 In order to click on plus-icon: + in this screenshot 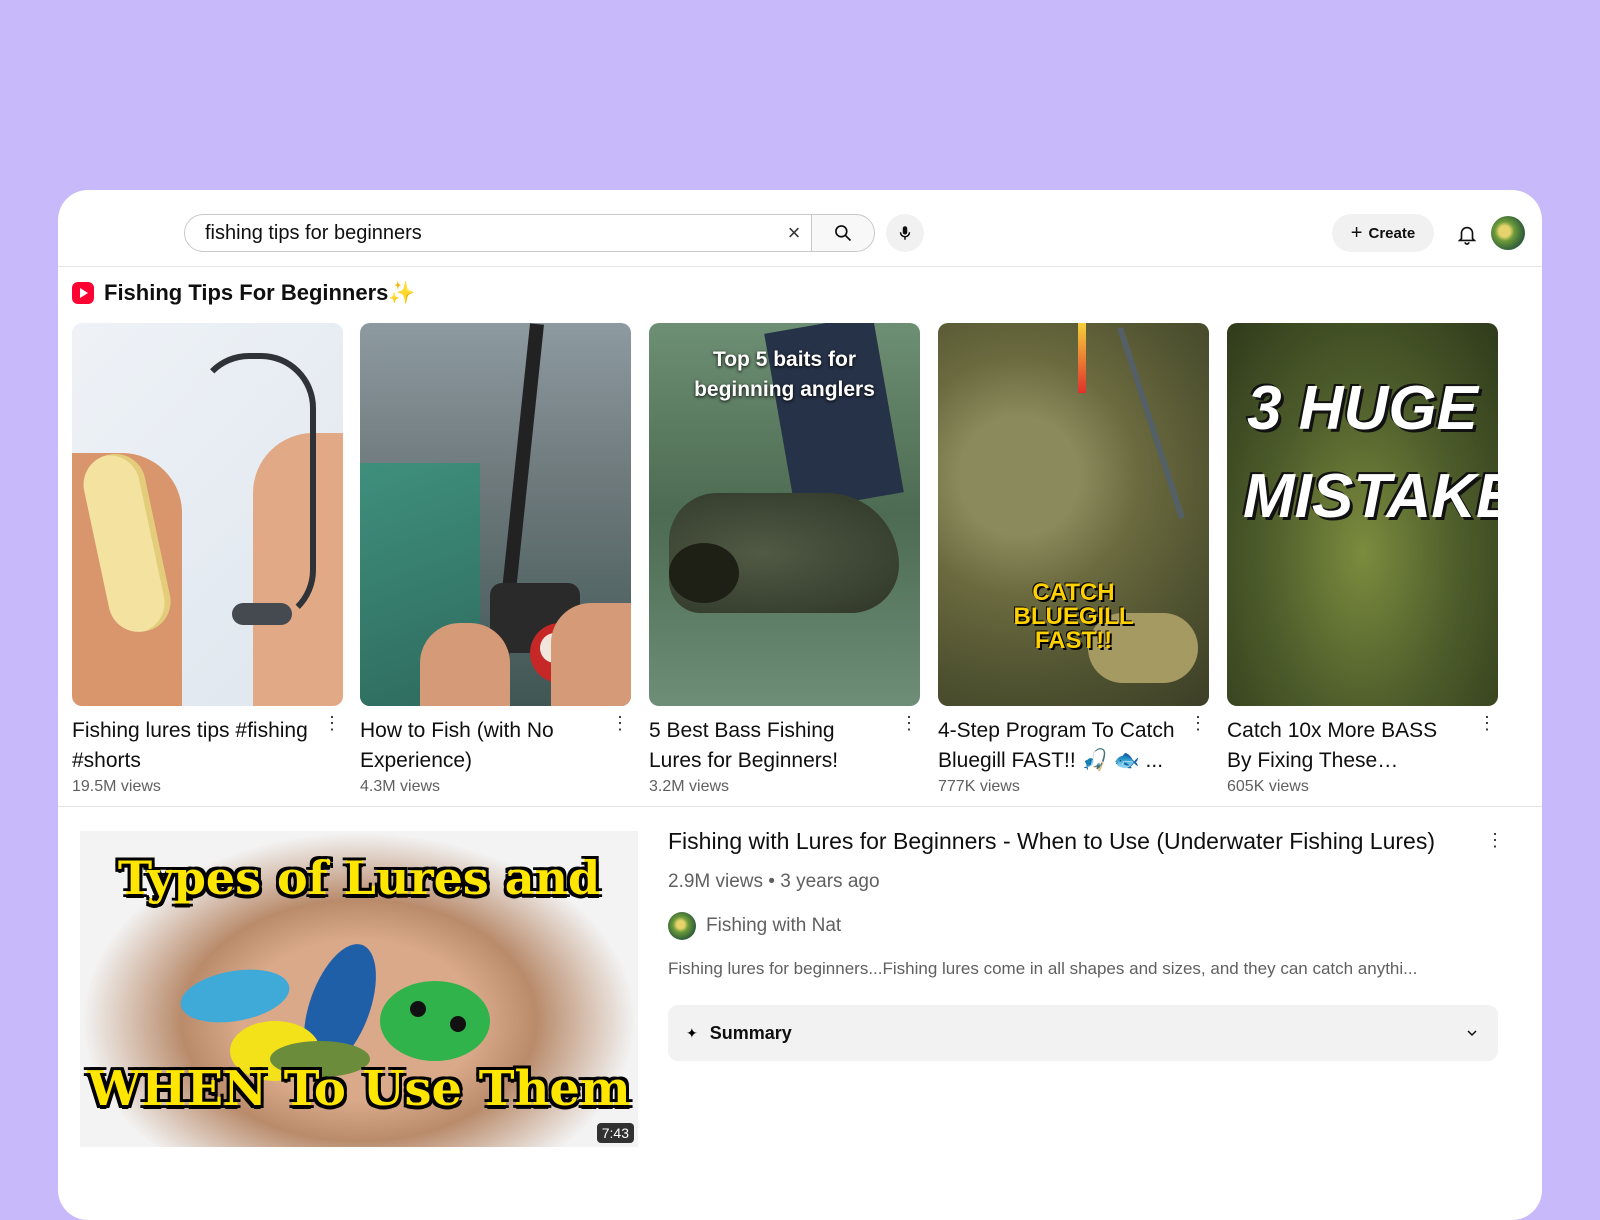, I will do `click(1356, 232)`.